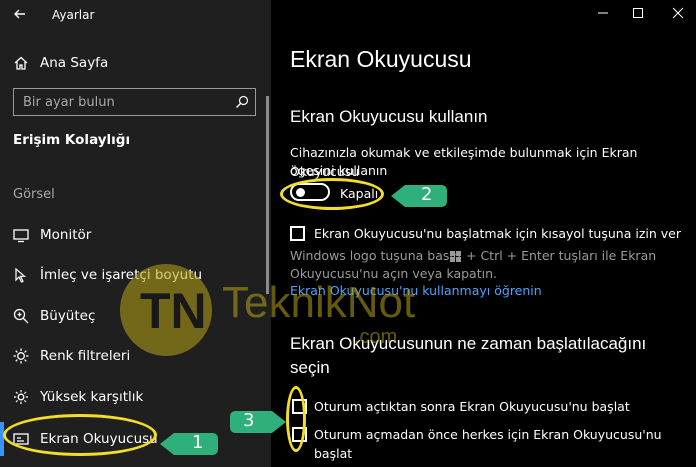  I want to click on step-2-number: 2, so click(427, 194).